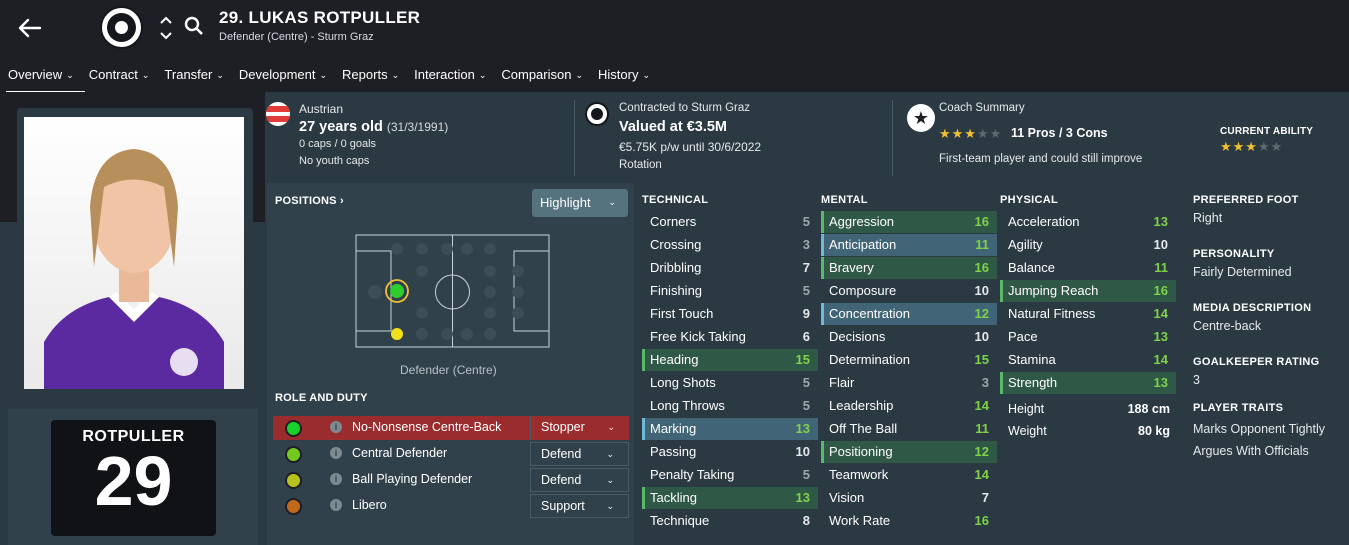  What do you see at coordinates (166, 28) in the screenshot?
I see `player-switch-arrows-icon` at bounding box center [166, 28].